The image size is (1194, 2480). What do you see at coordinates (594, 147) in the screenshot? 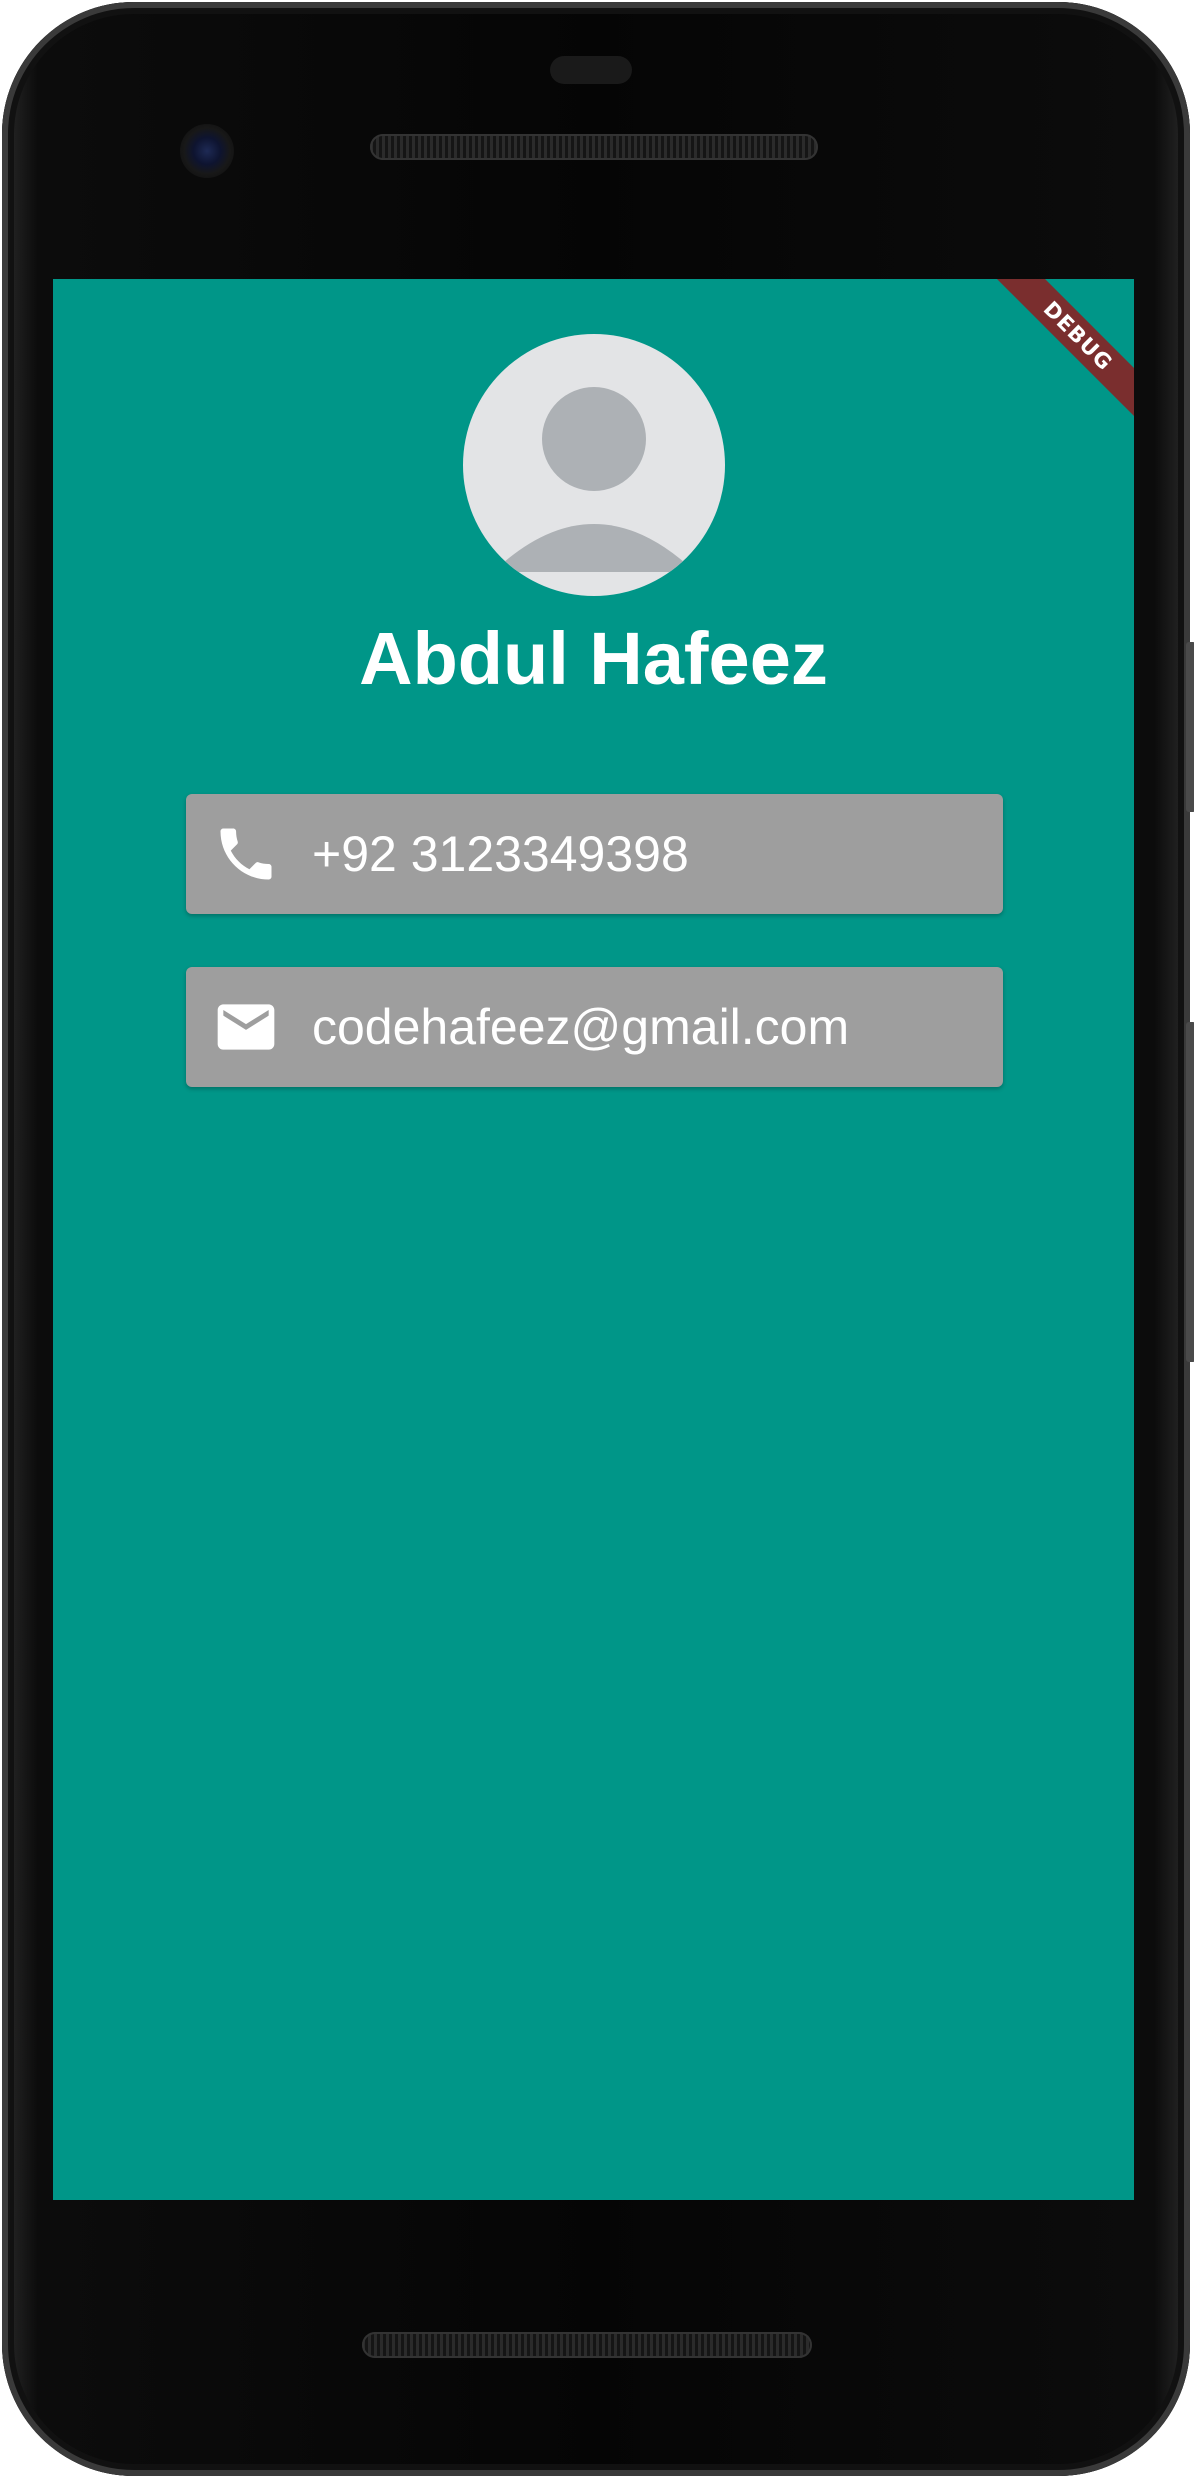
I see `top-speaker-grille` at bounding box center [594, 147].